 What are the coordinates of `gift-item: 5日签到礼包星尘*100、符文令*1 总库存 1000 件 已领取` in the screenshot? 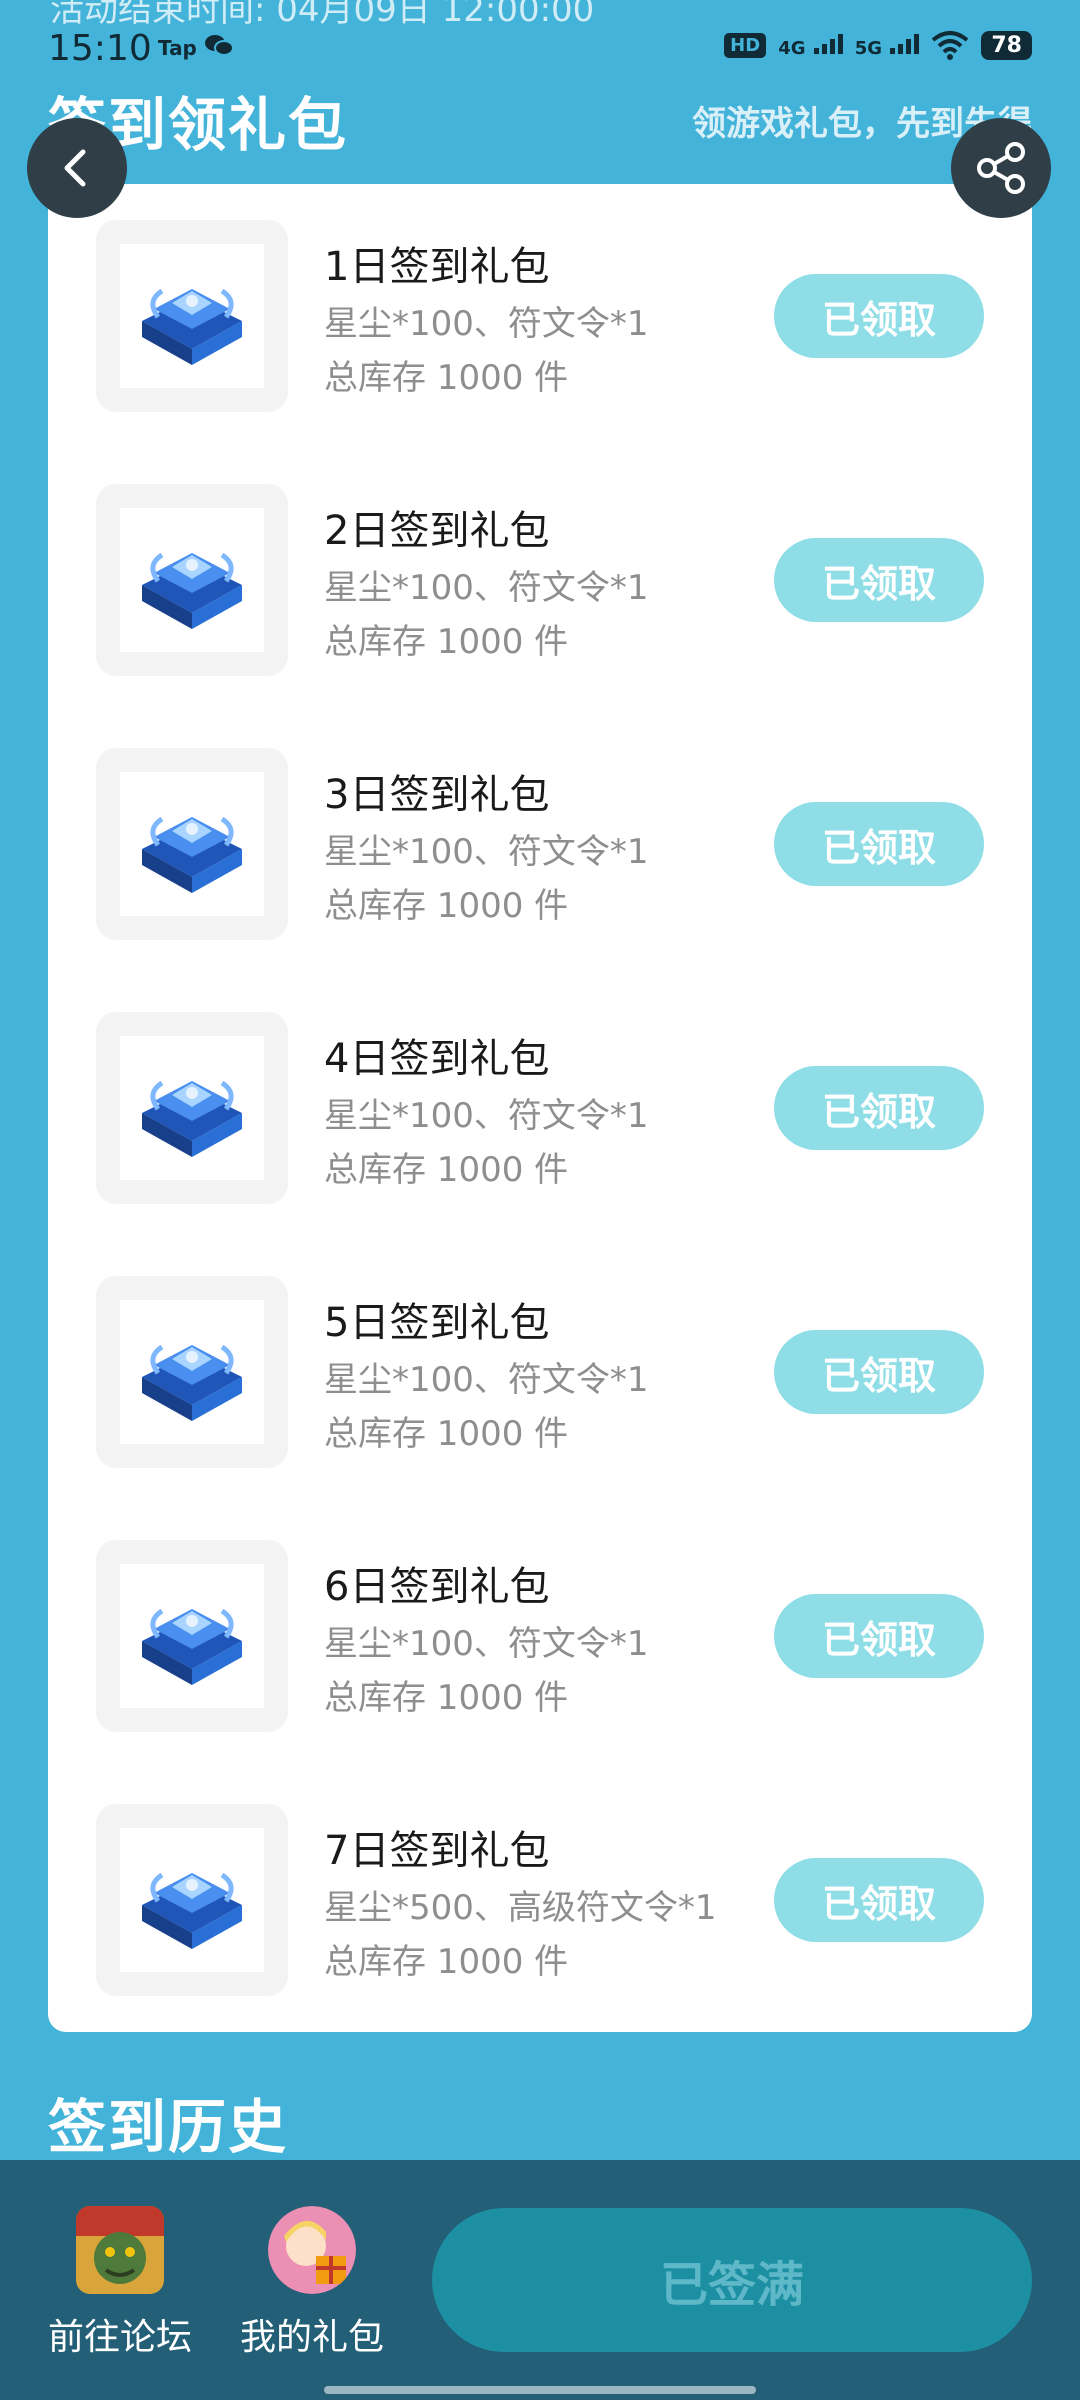 It's located at (540, 1372).